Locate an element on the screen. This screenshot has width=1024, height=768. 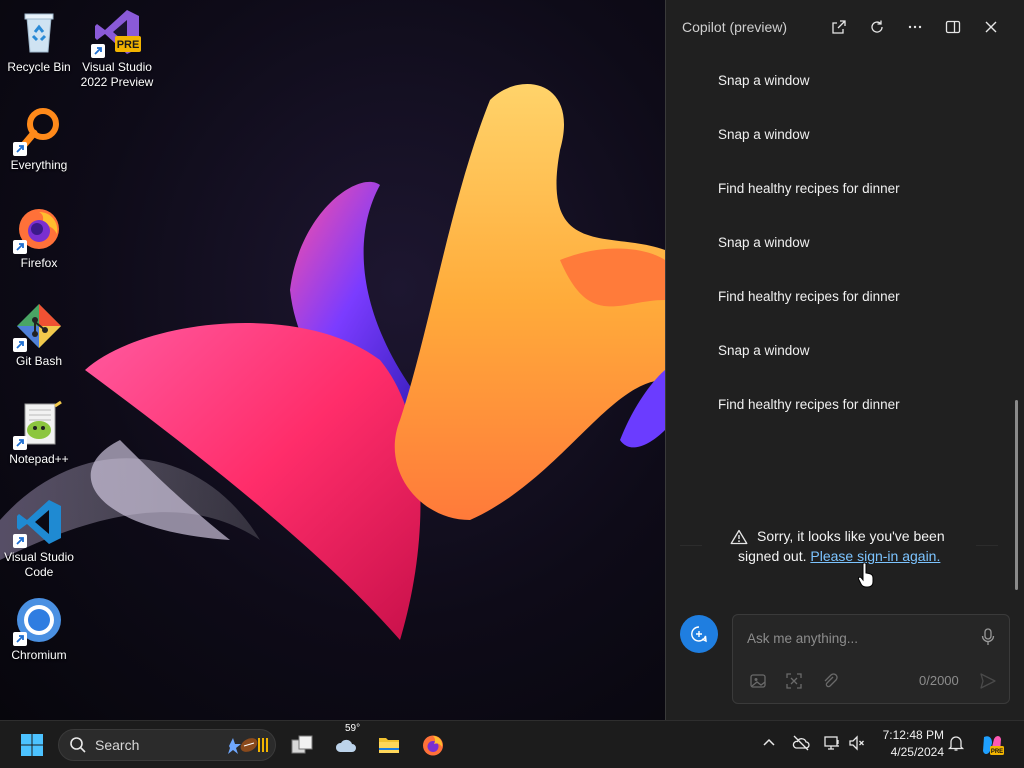
taskbar-search-box: Search is located at coordinates (167, 745).